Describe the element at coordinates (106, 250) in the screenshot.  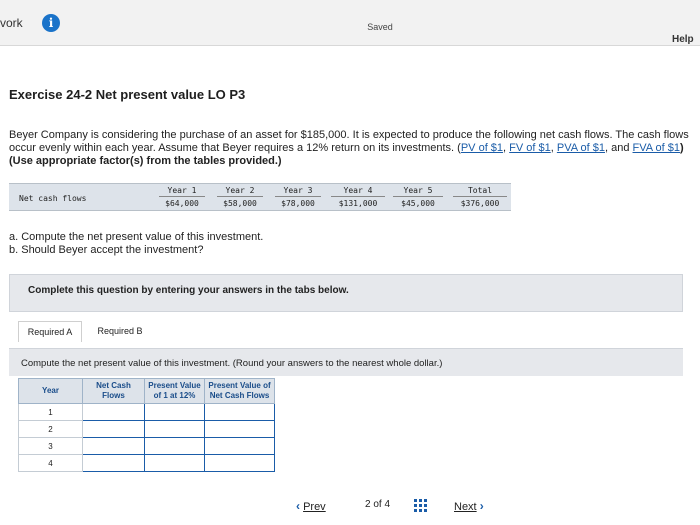
I see `question-b: b. Should Beyer accept the investment?` at that location.